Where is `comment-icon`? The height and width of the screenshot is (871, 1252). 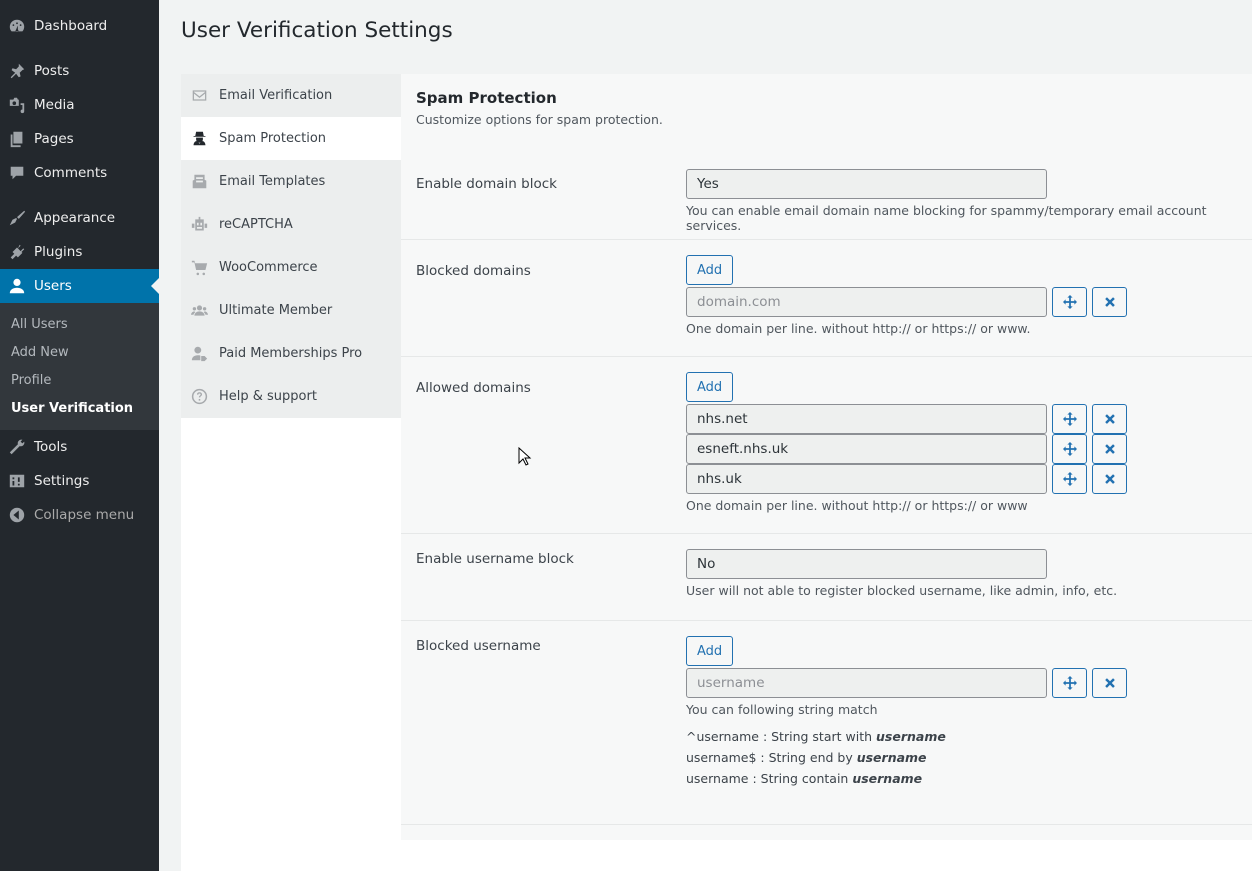
comment-icon is located at coordinates (17, 173).